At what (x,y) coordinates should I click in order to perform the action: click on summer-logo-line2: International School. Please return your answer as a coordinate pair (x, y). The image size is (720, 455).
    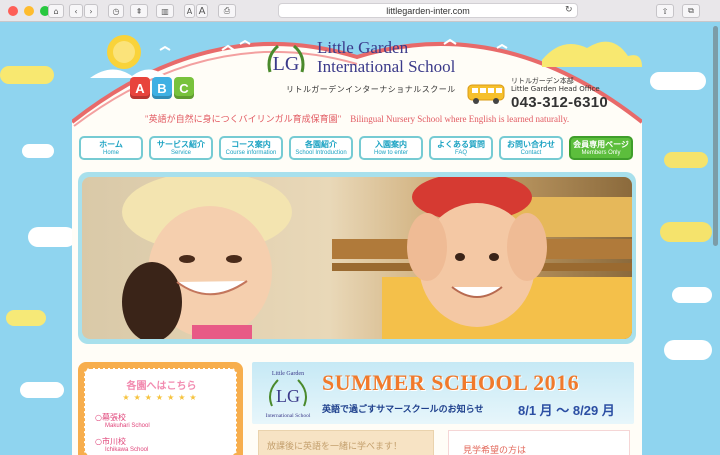
    Looking at the image, I should click on (288, 416).